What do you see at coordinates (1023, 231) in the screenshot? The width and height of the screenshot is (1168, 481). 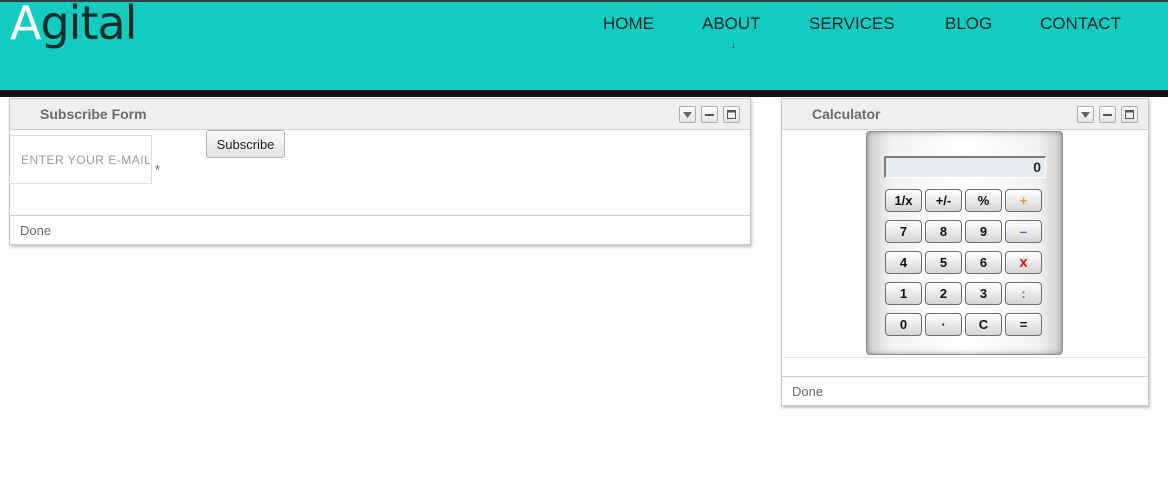 I see `calc-key-minus: –` at bounding box center [1023, 231].